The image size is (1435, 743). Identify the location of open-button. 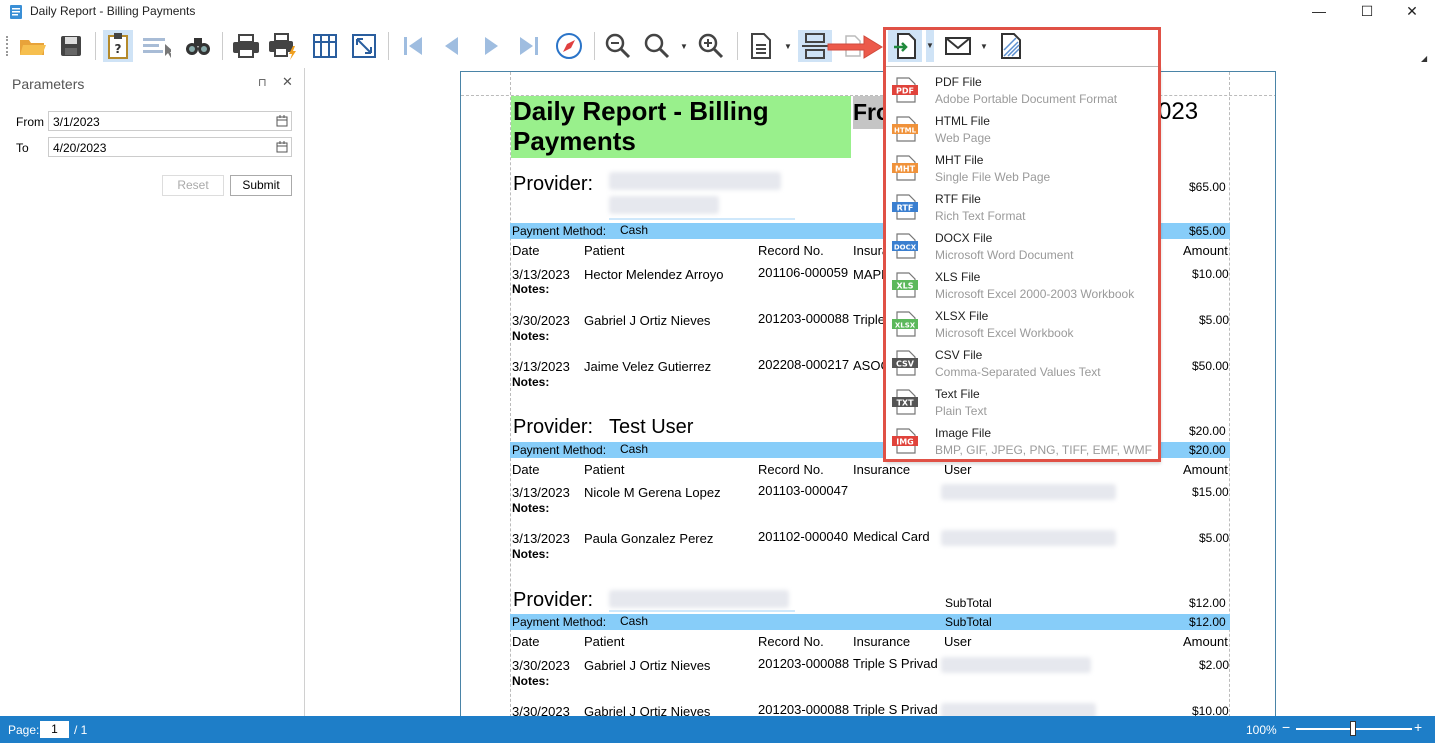
(33, 46).